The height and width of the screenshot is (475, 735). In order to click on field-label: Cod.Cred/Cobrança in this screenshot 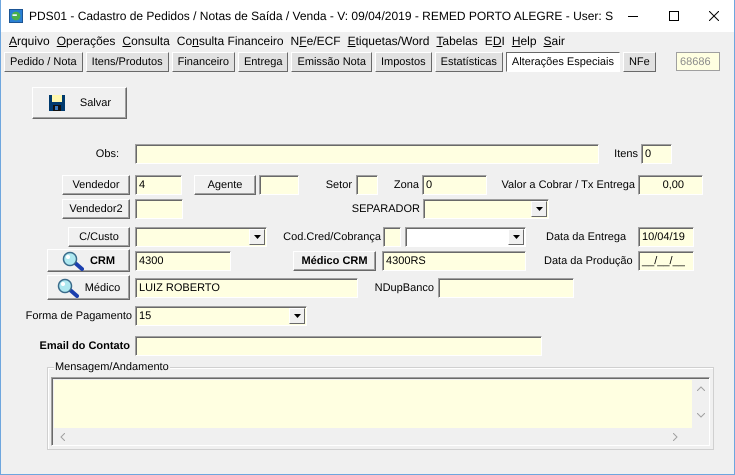, I will do `click(331, 237)`.